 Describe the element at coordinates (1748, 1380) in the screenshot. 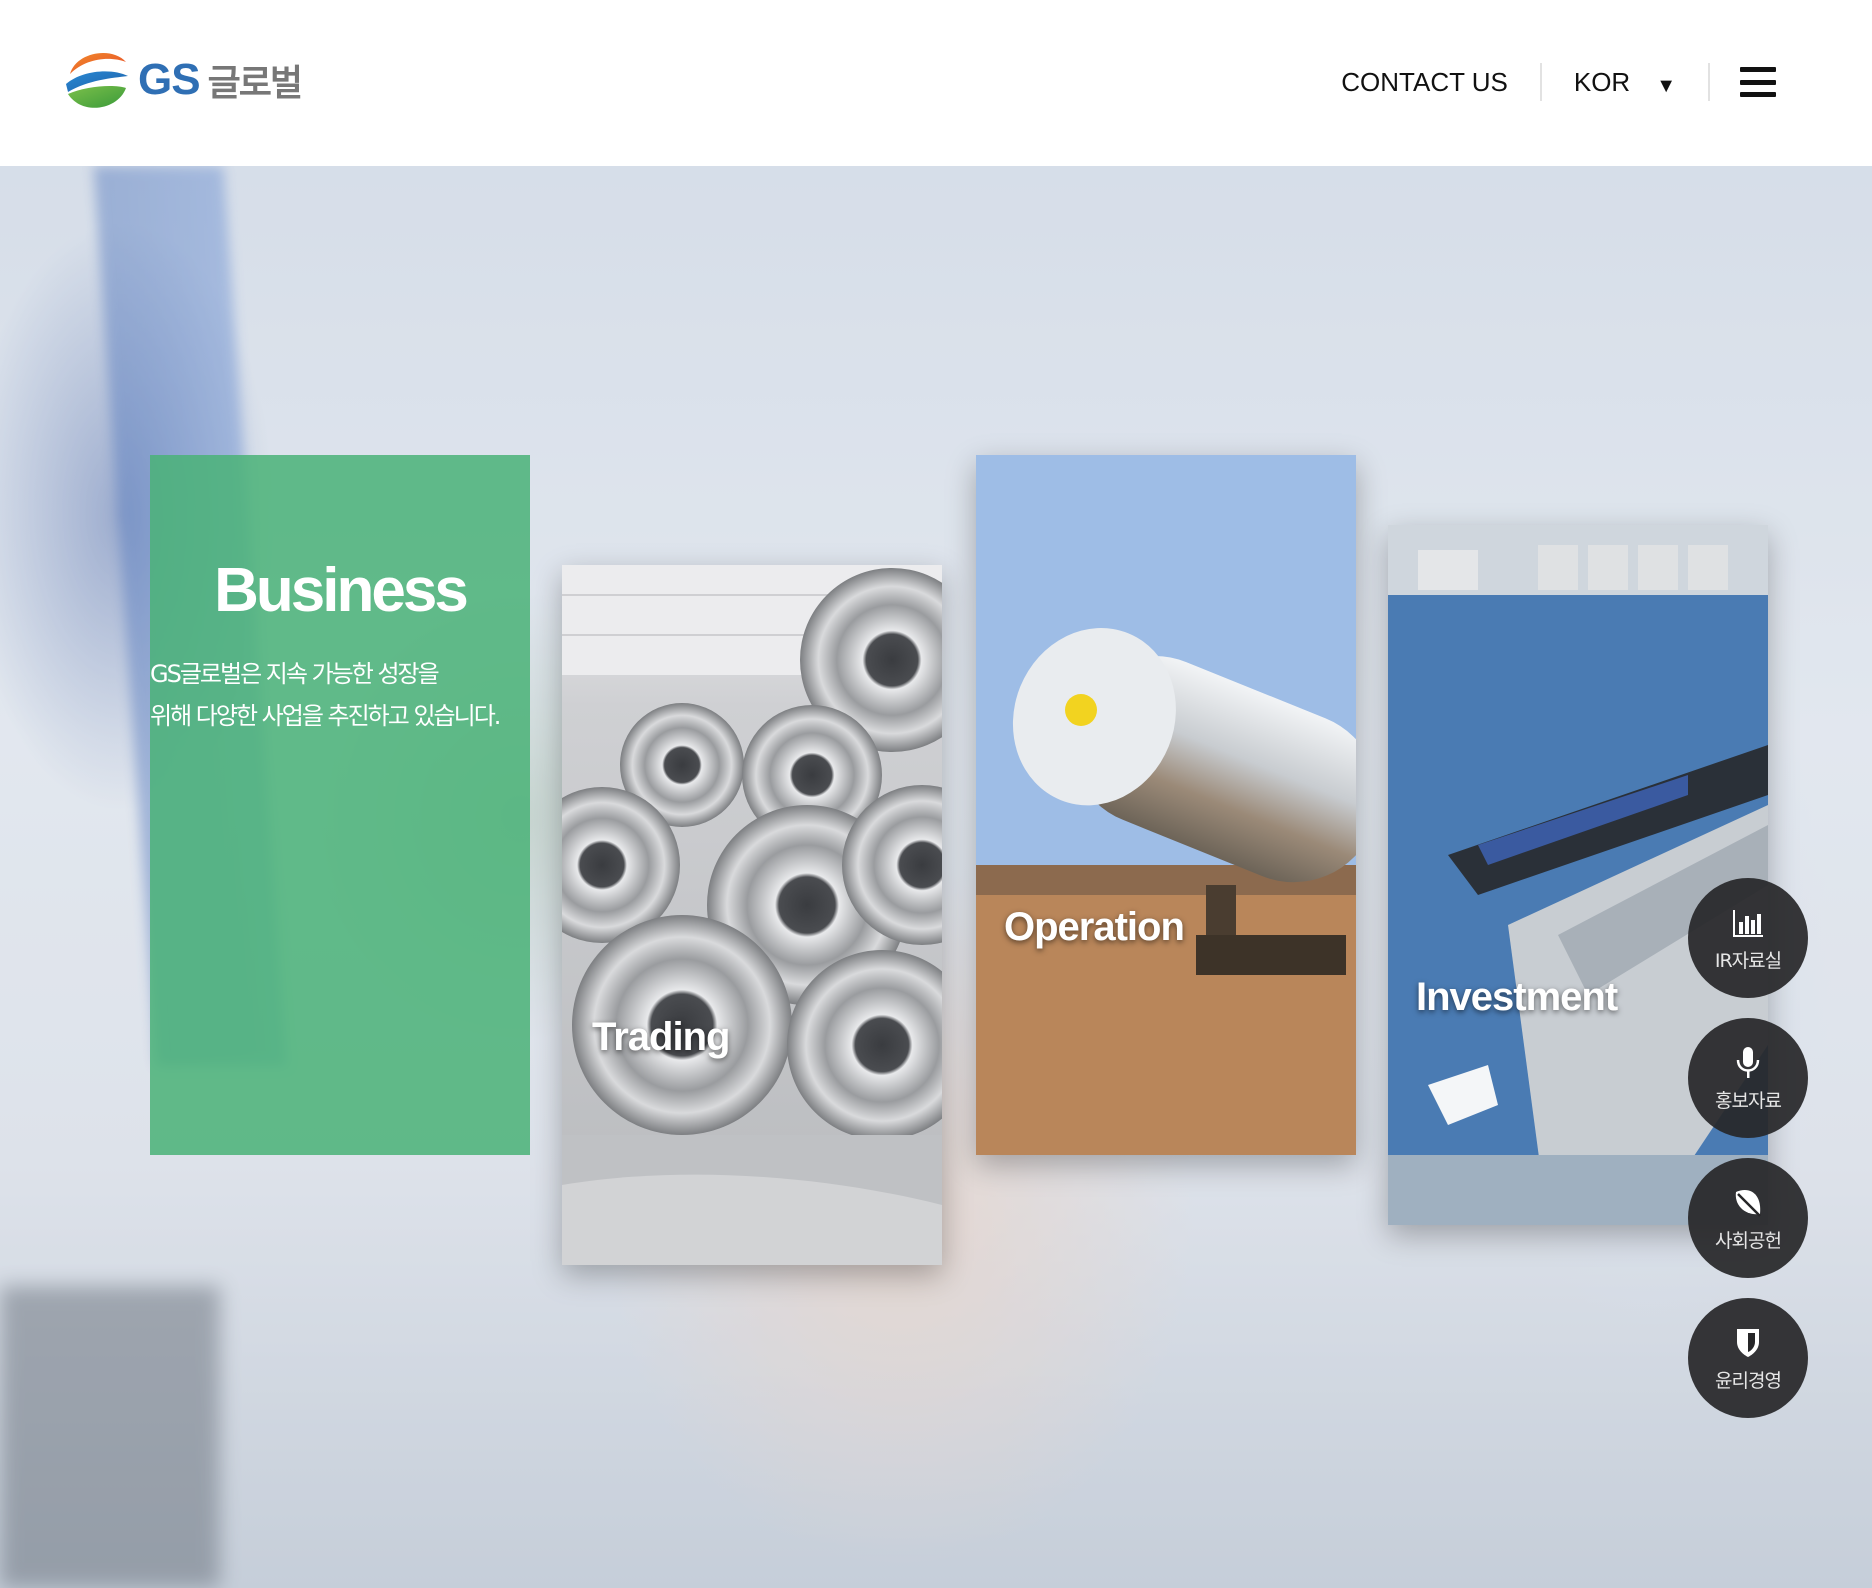

I see `ethics-management-label: 윤리경영` at that location.